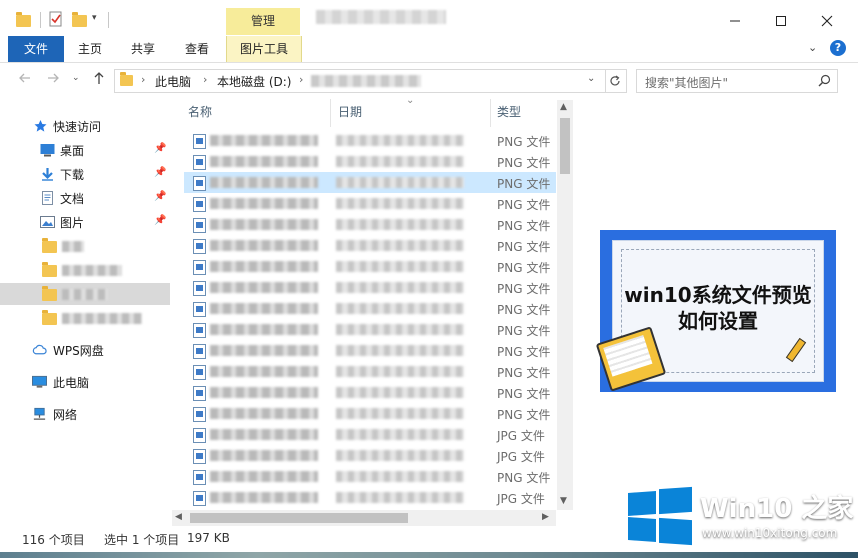 Image resolution: width=858 pixels, height=558 pixels. I want to click on close-button, so click(827, 21).